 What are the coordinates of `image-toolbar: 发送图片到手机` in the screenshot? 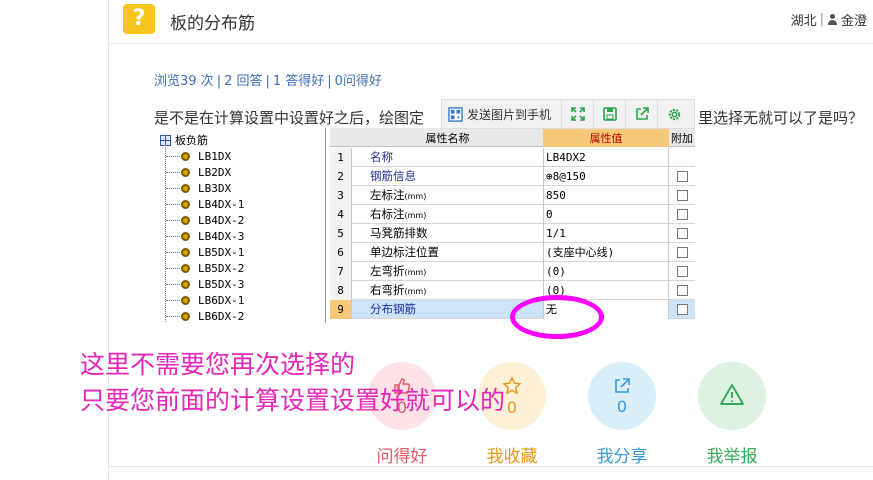 It's located at (568, 114).